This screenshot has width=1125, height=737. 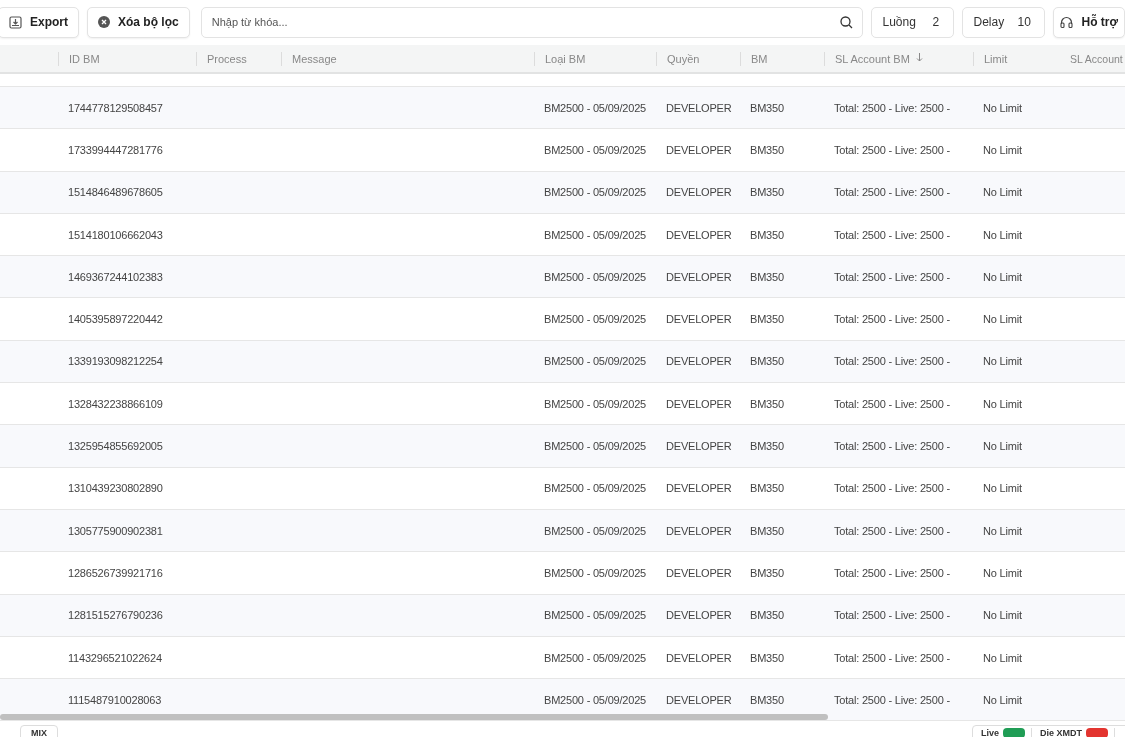 What do you see at coordinates (1067, 22) in the screenshot?
I see `headset-icon` at bounding box center [1067, 22].